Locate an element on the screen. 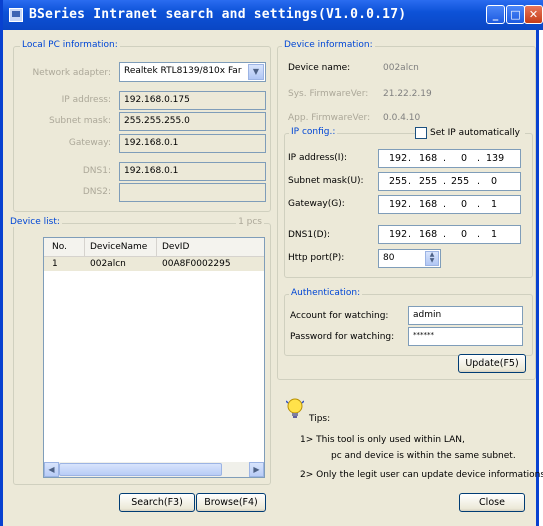 Image resolution: width=543 pixels, height=526 pixels. minimize-button: _ is located at coordinates (495, 14).